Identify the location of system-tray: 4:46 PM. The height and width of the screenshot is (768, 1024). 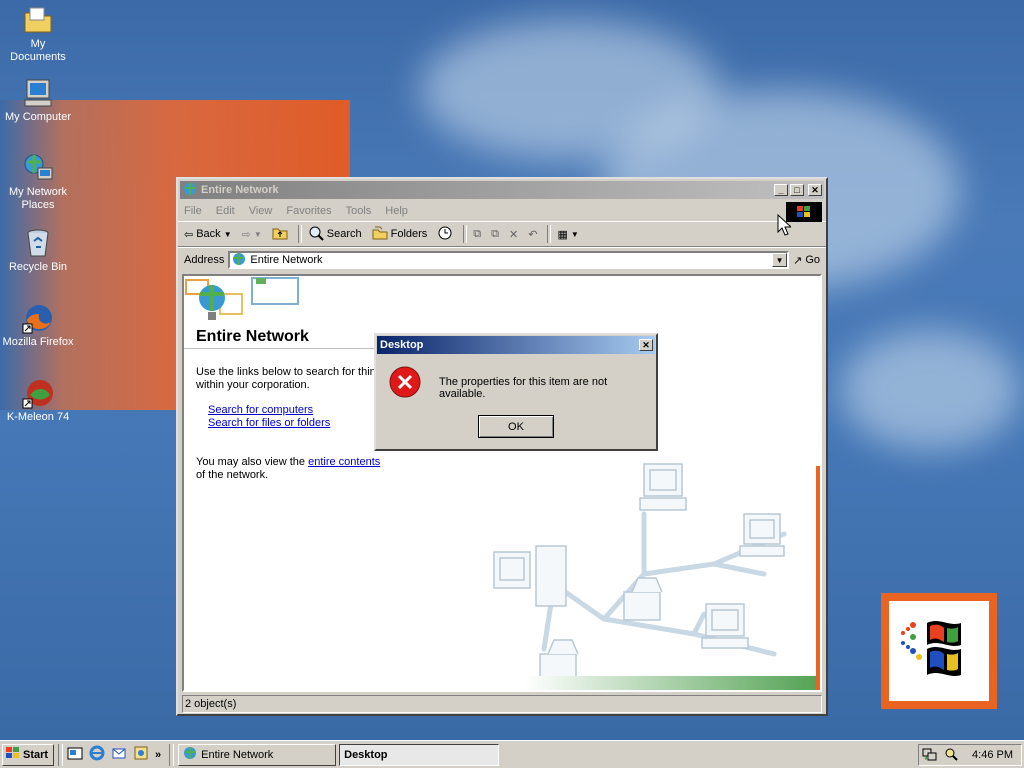
(970, 755).